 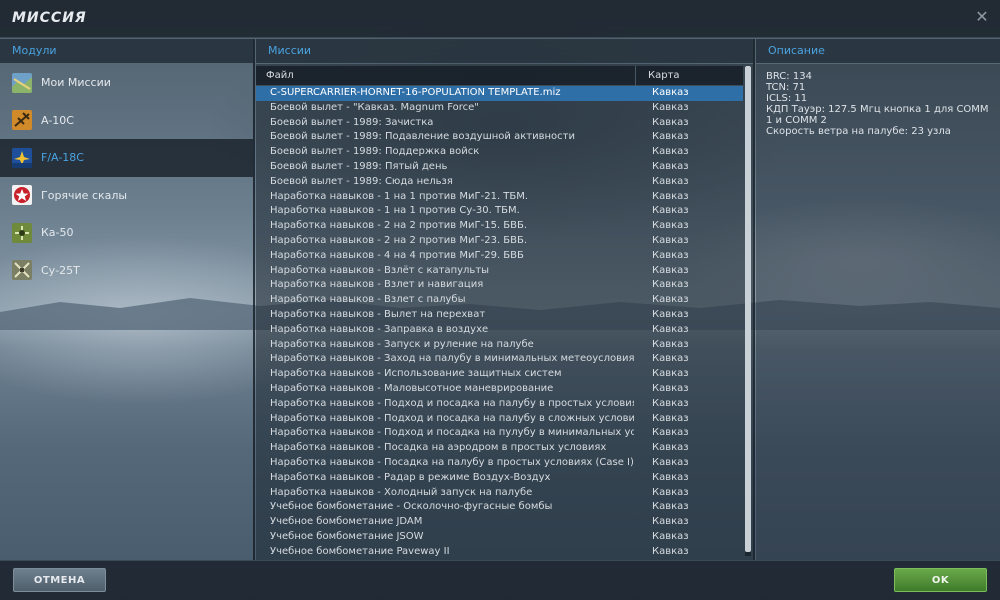 What do you see at coordinates (361, 181) in the screenshot?
I see `mission-file-cell: Боевой вылет - 1989: Сюда нельзя` at bounding box center [361, 181].